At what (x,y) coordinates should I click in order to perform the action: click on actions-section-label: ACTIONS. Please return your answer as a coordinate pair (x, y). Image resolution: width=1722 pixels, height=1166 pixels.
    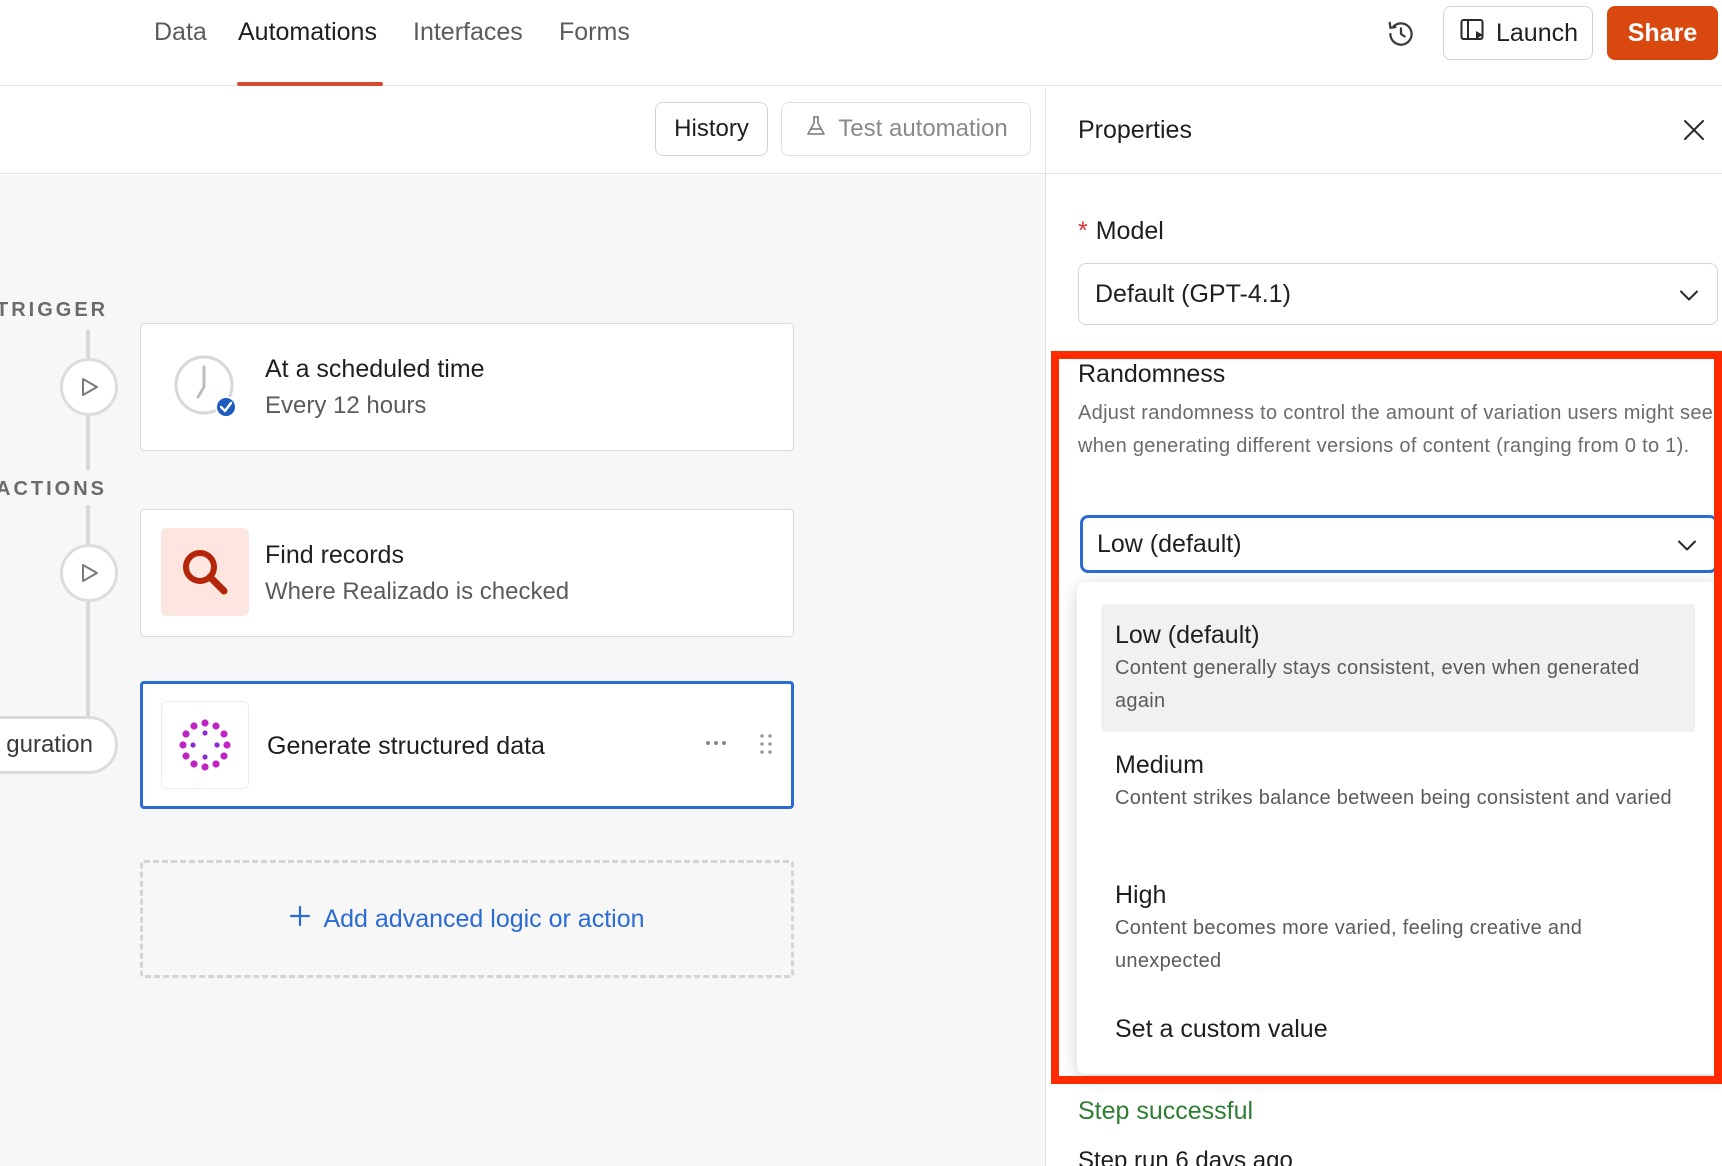
    Looking at the image, I should click on (53, 489).